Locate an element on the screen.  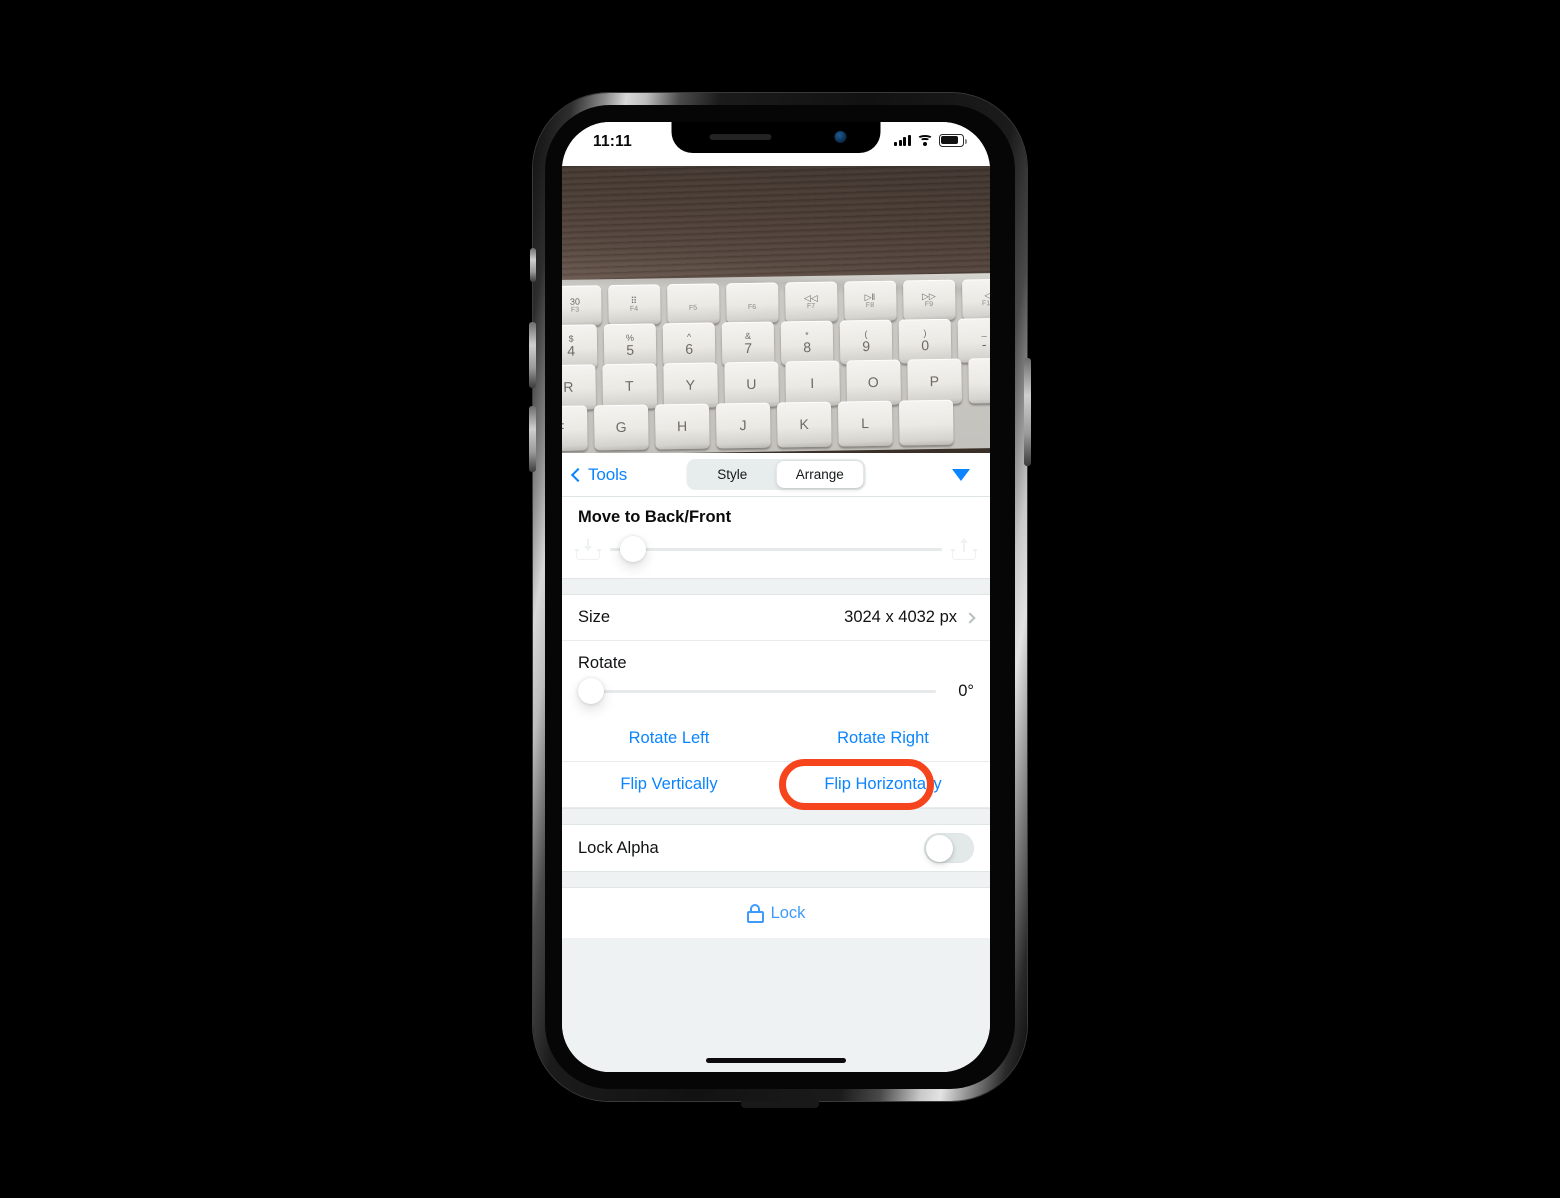
keyboard-letter-row-home: F G H J K L is located at coordinates (758, 425).